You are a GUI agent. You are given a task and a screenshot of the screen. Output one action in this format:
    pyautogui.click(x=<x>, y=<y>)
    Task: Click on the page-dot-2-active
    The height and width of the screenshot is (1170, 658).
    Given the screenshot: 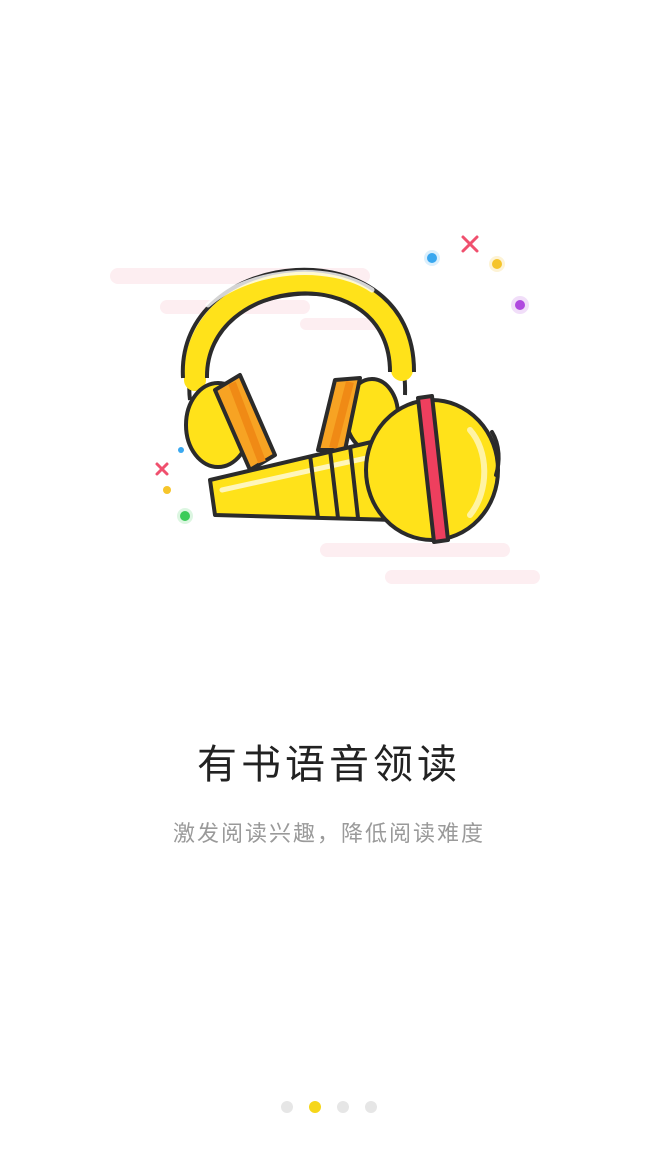 What is the action you would take?
    pyautogui.click(x=315, y=1107)
    